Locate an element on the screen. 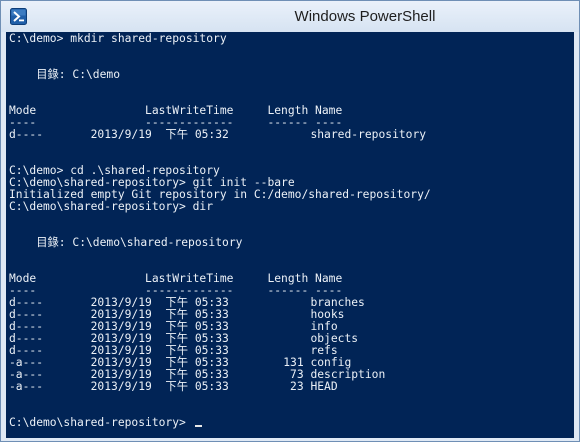 The width and height of the screenshot is (580, 442). text-cursor is located at coordinates (198, 426).